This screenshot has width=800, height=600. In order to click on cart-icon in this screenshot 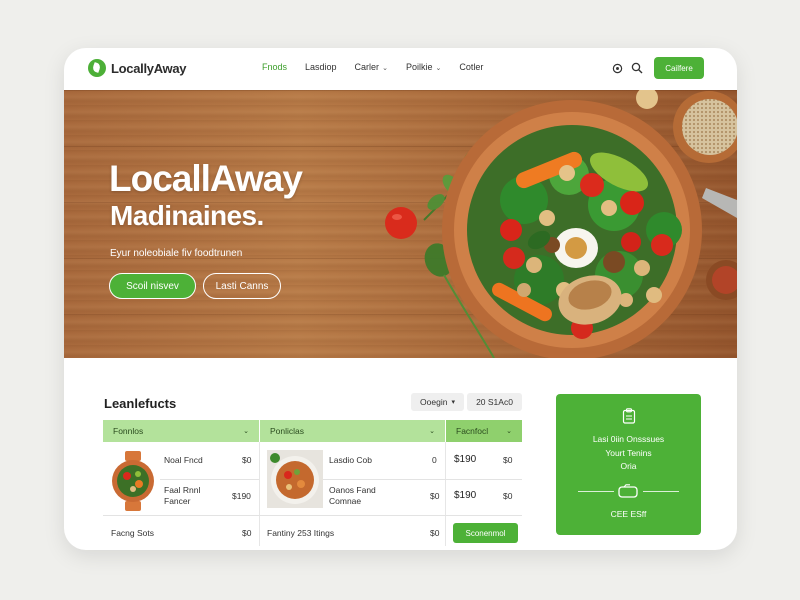, I will do `click(617, 68)`.